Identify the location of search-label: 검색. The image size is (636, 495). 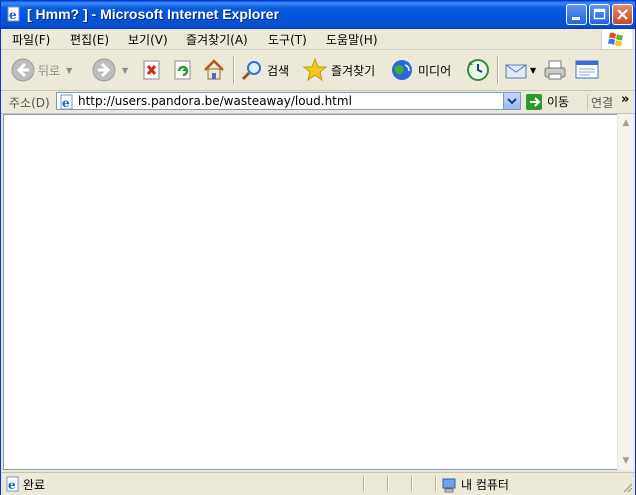
(278, 70).